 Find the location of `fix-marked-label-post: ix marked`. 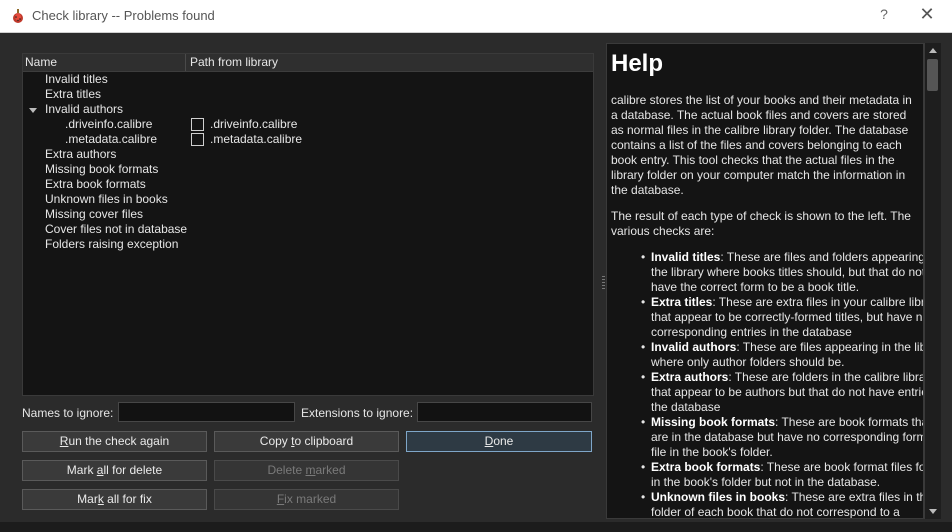

fix-marked-label-post: ix marked is located at coordinates (310, 499).